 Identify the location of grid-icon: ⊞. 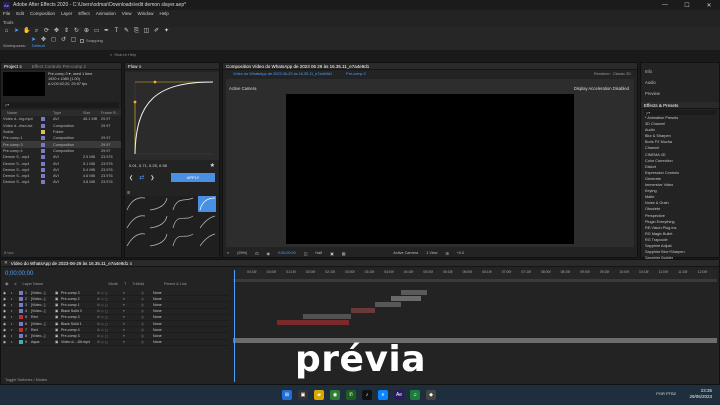
(447, 253).